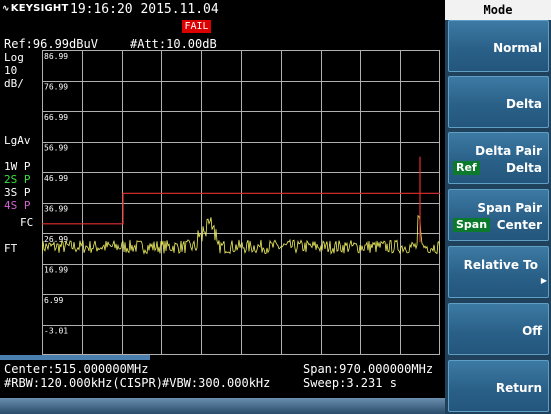 The height and width of the screenshot is (414, 551). I want to click on normal-button: Normal, so click(498, 46).